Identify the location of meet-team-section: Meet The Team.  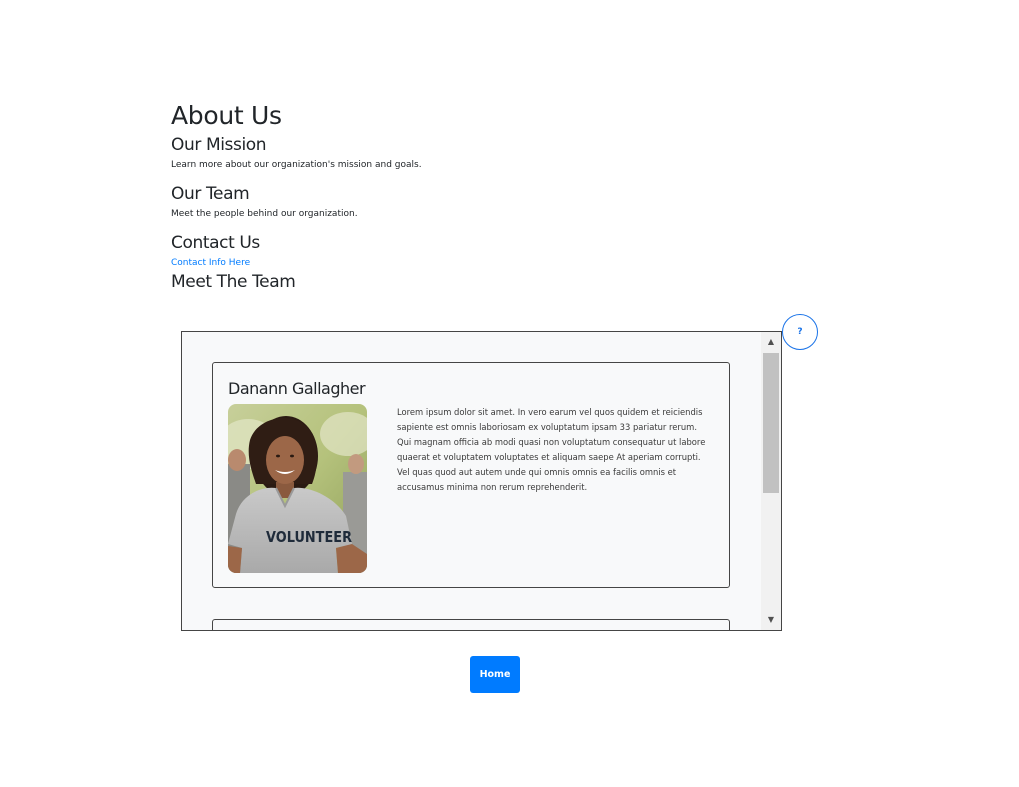
(491, 282).